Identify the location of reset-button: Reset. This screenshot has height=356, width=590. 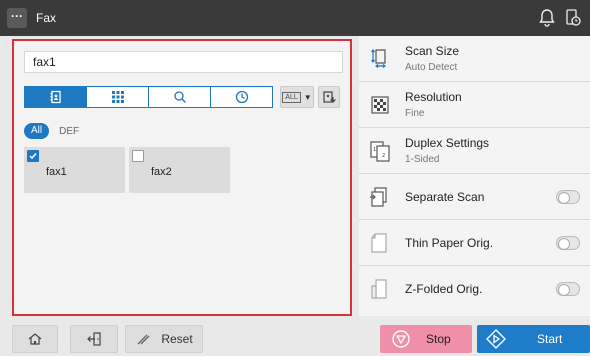
(164, 339).